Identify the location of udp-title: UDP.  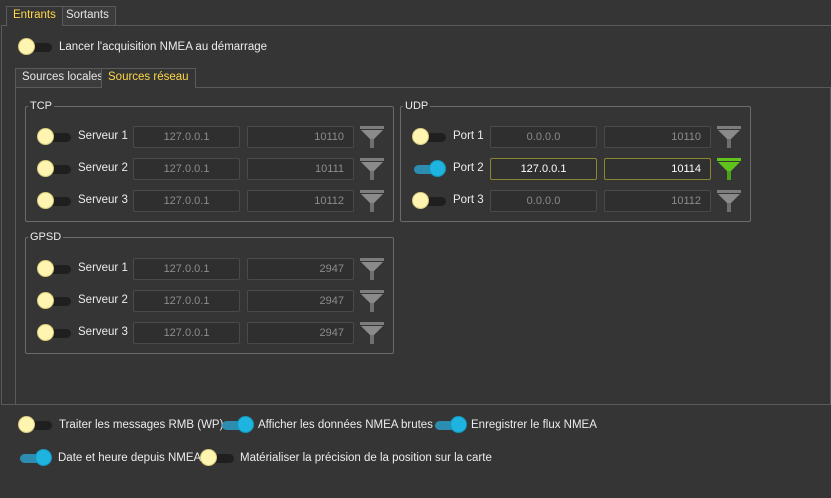
(417, 106).